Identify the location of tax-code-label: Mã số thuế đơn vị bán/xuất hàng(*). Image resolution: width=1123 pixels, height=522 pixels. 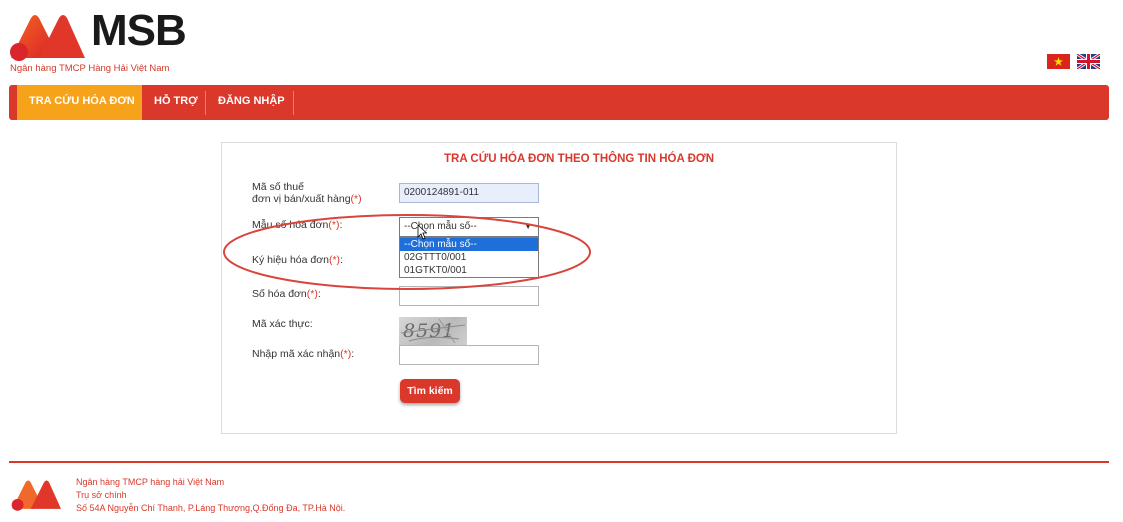
(307, 193).